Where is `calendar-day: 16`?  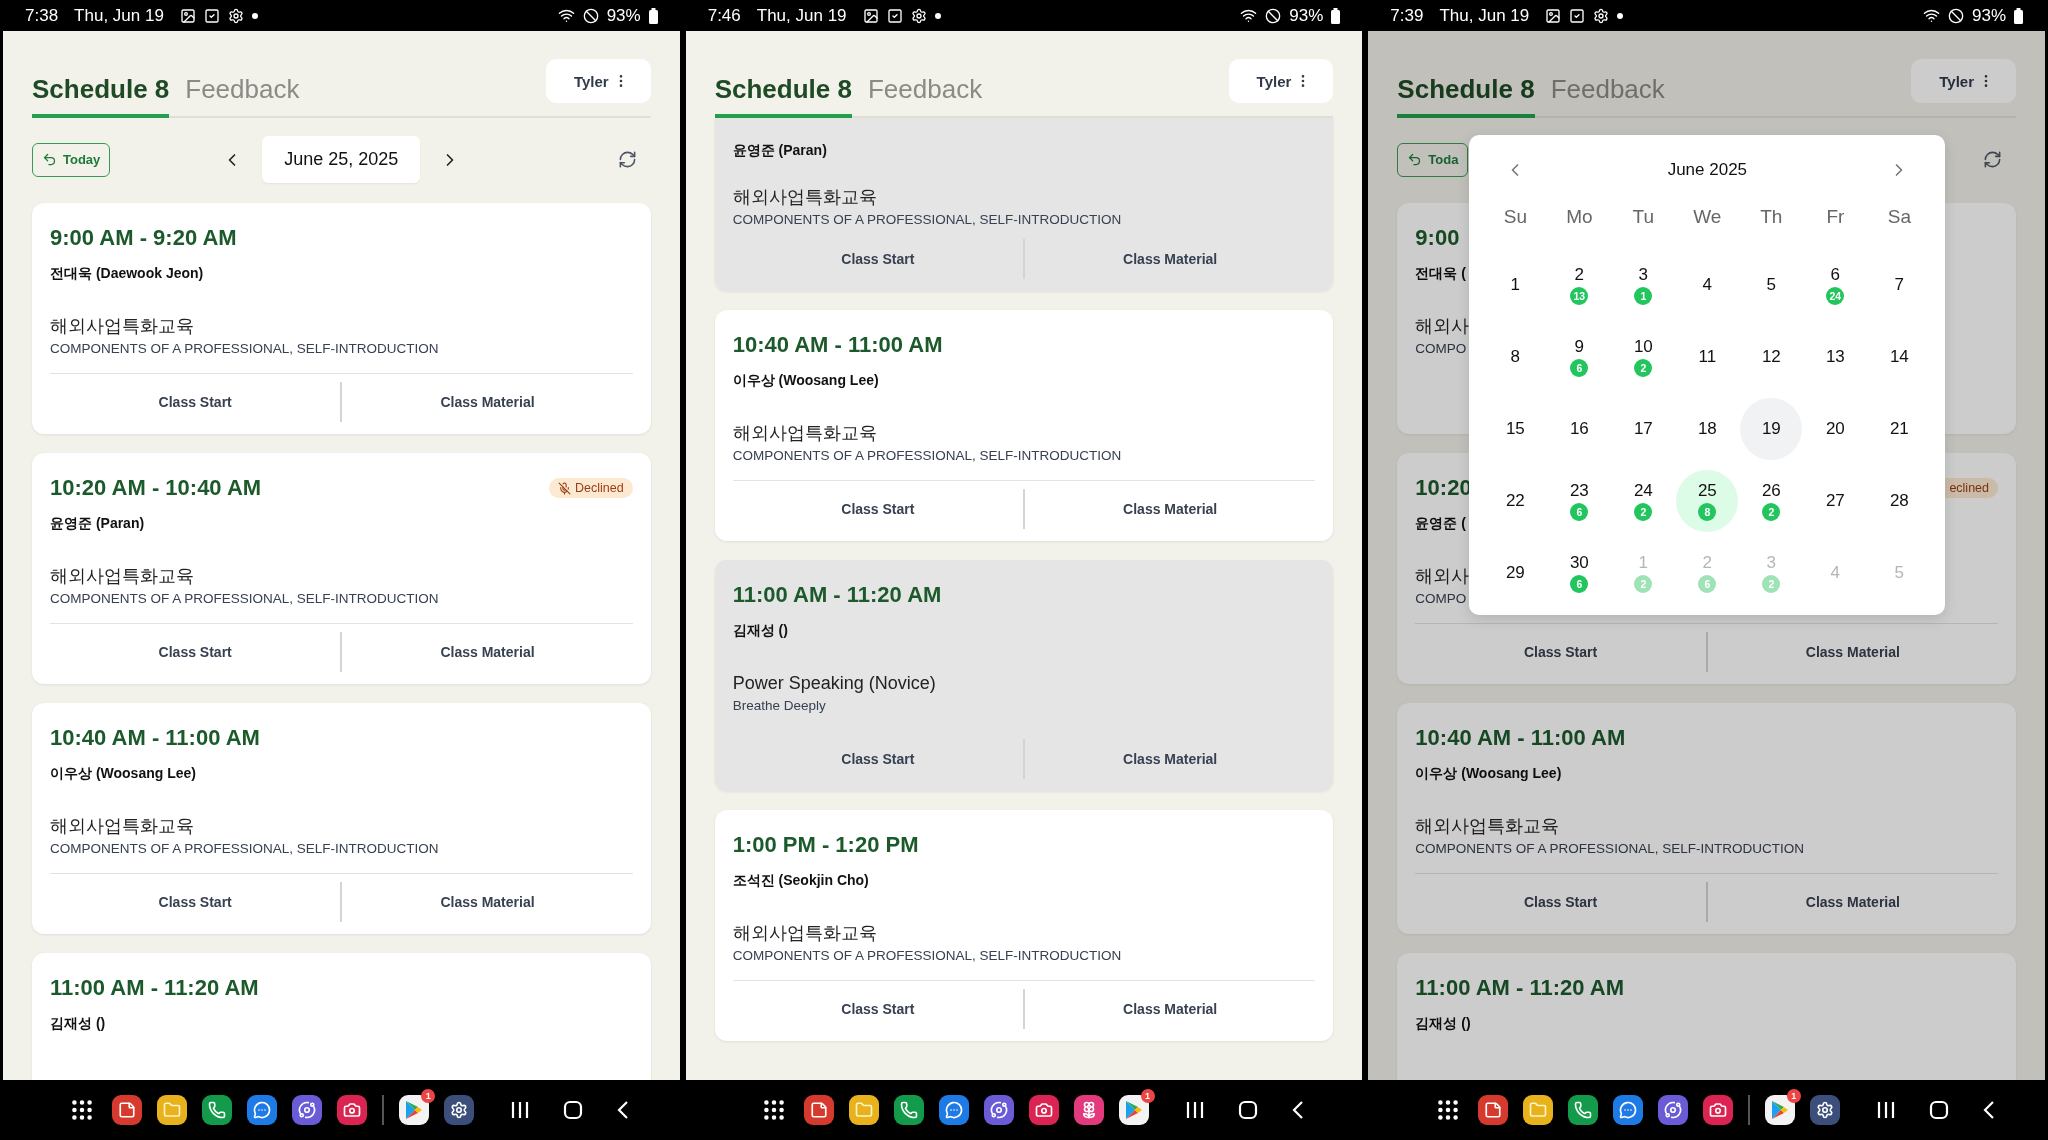 calendar-day: 16 is located at coordinates (1579, 429).